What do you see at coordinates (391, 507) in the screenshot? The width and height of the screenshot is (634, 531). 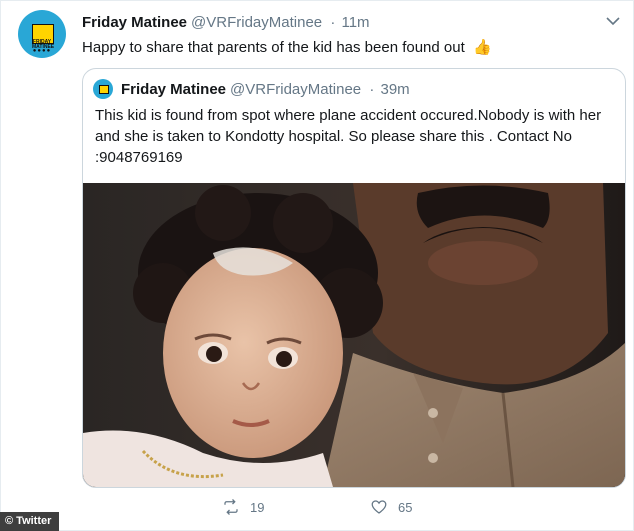 I see `like-action: 65` at bounding box center [391, 507].